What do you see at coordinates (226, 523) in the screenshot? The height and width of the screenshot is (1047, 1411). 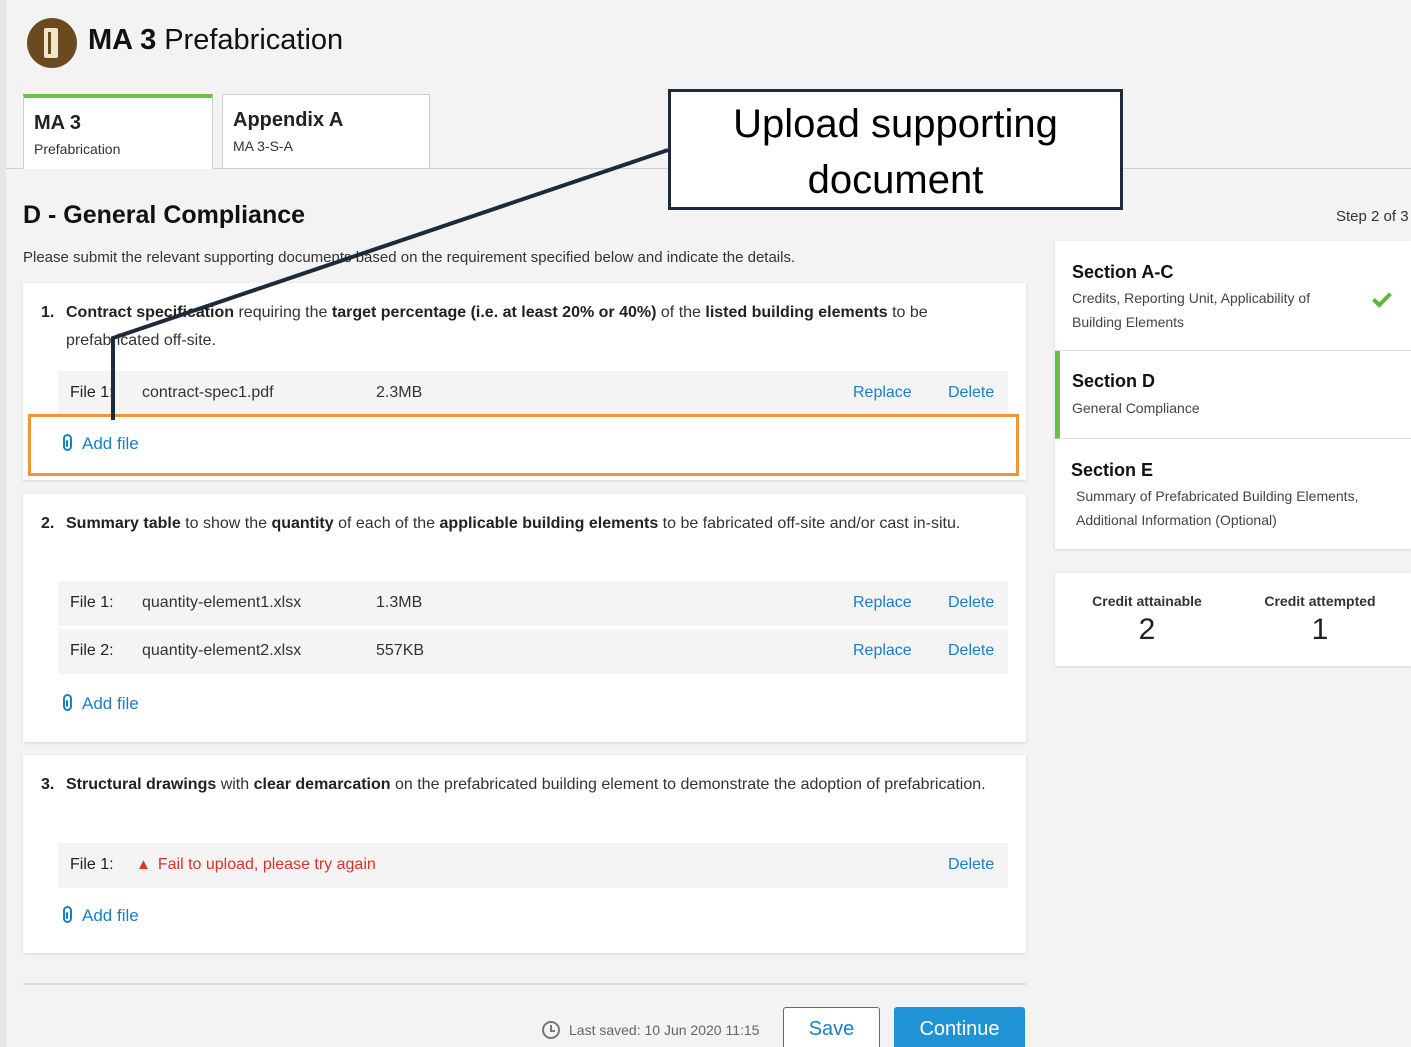 I see `req-part: to show the` at bounding box center [226, 523].